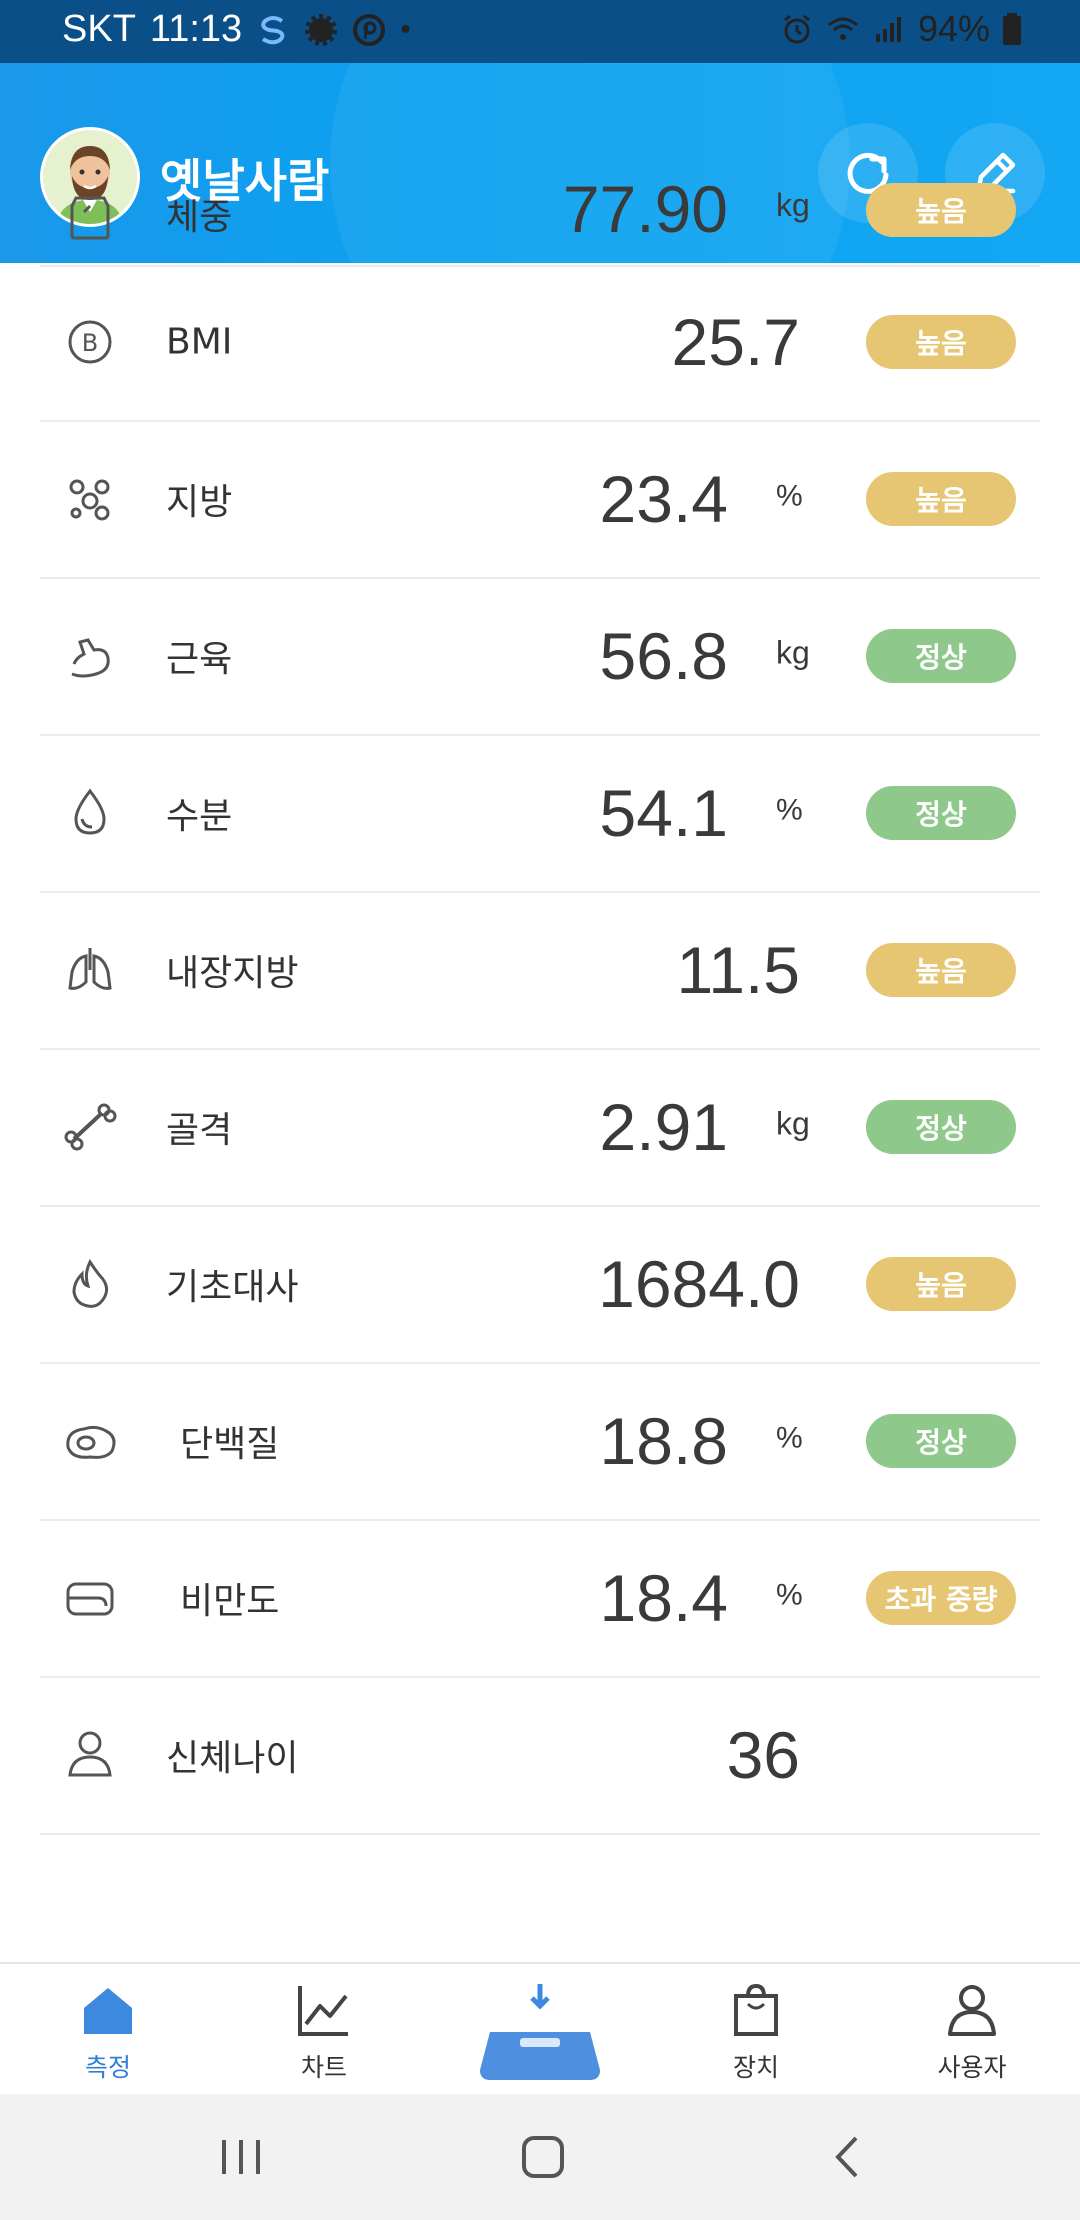  I want to click on metric-value: 23.4, so click(663, 498).